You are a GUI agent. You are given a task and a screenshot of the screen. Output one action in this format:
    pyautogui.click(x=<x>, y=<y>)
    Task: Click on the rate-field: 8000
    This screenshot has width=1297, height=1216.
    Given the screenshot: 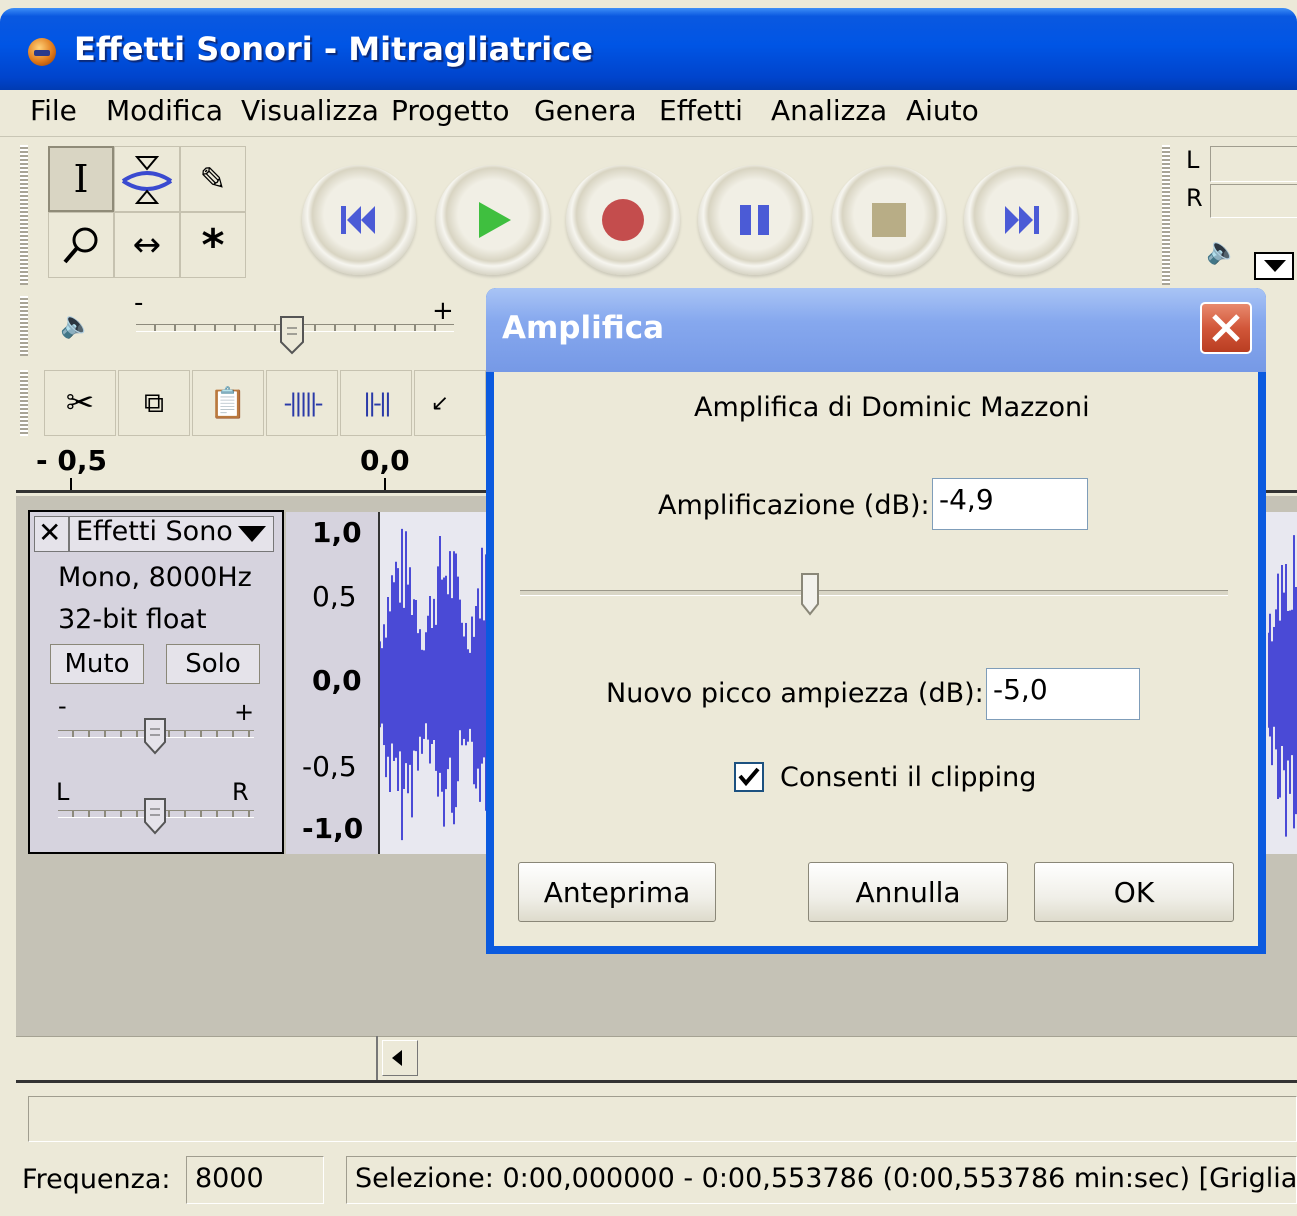 What is the action you would take?
    pyautogui.click(x=255, y=1180)
    